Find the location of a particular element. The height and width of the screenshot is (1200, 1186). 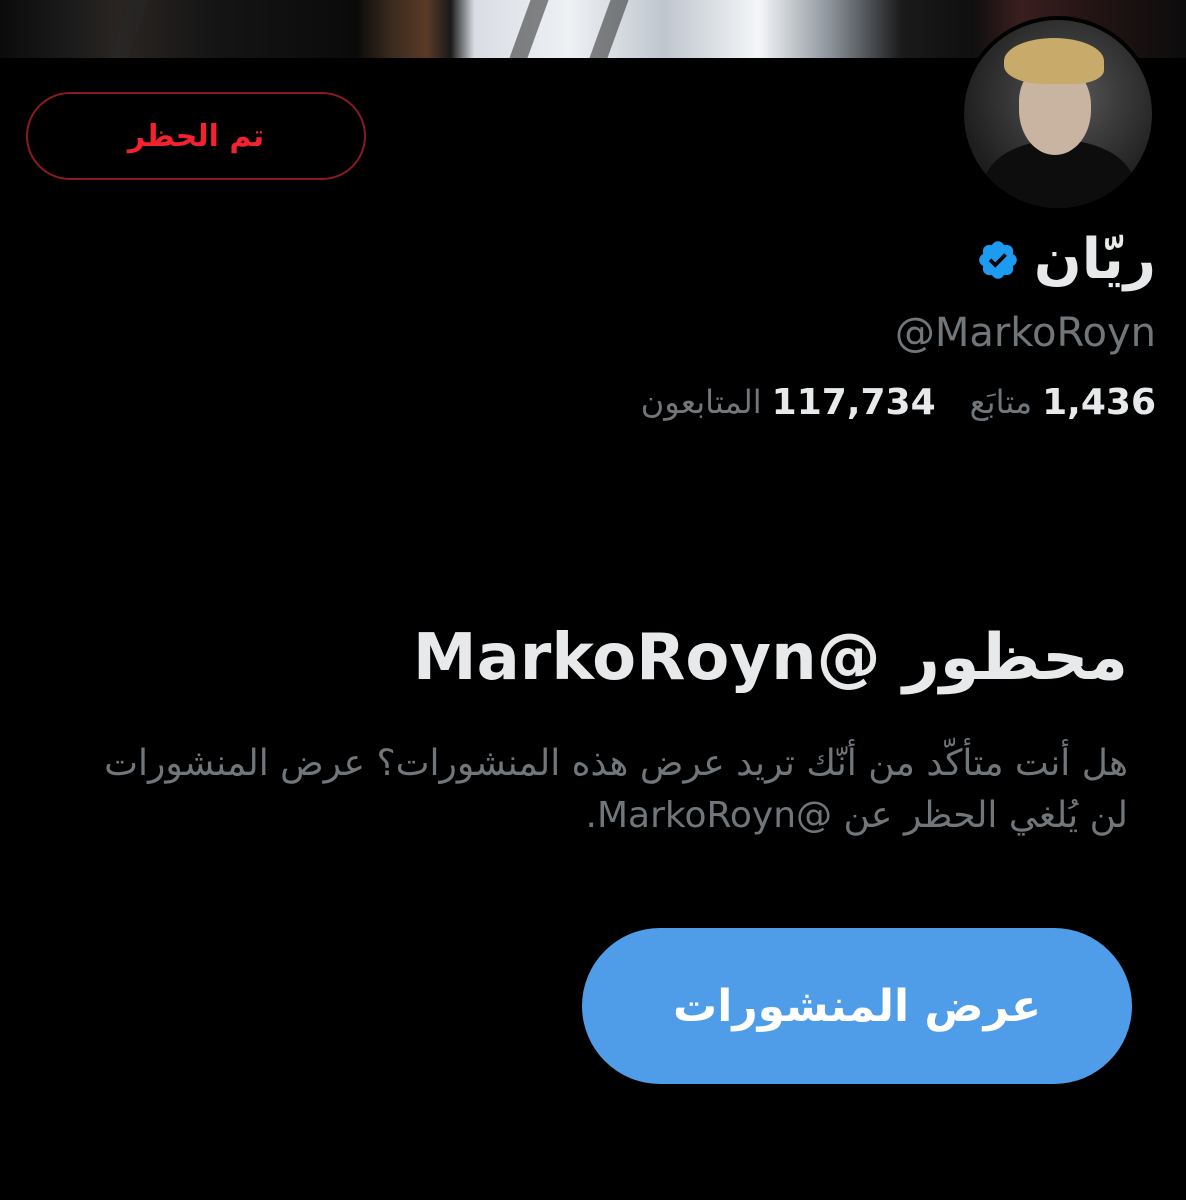

view-posts-button: عرض المنشورات is located at coordinates (857, 1006).